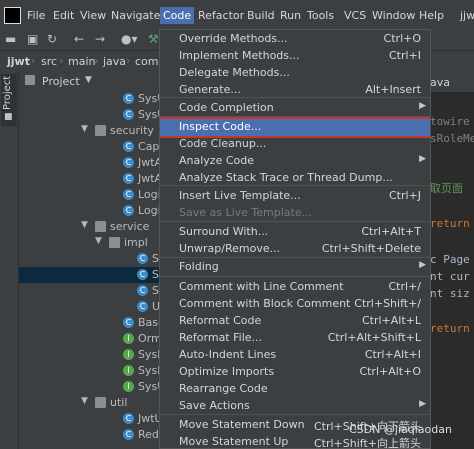 The image size is (474, 449). Describe the element at coordinates (295, 39) in the screenshot. I see `menu-item-override-methods: Override Methods... Ctrl+O` at that location.